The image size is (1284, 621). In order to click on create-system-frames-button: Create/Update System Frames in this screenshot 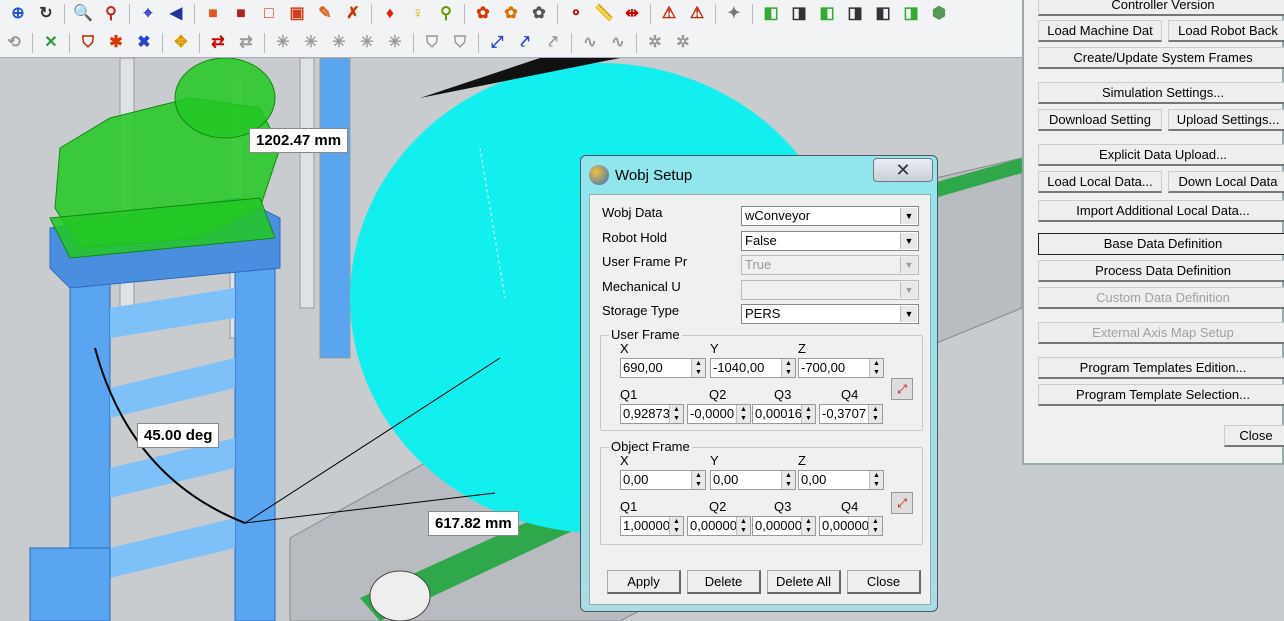, I will do `click(1161, 58)`.